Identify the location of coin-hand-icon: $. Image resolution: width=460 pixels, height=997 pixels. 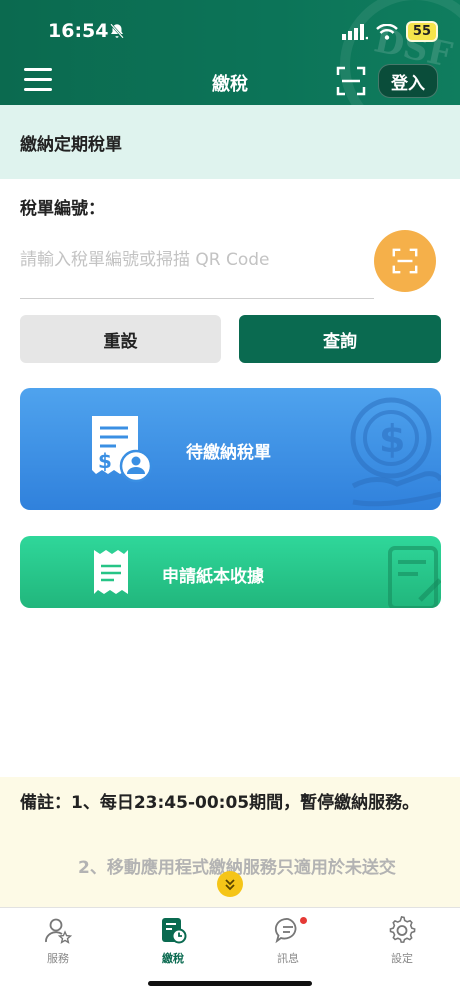
(395, 452).